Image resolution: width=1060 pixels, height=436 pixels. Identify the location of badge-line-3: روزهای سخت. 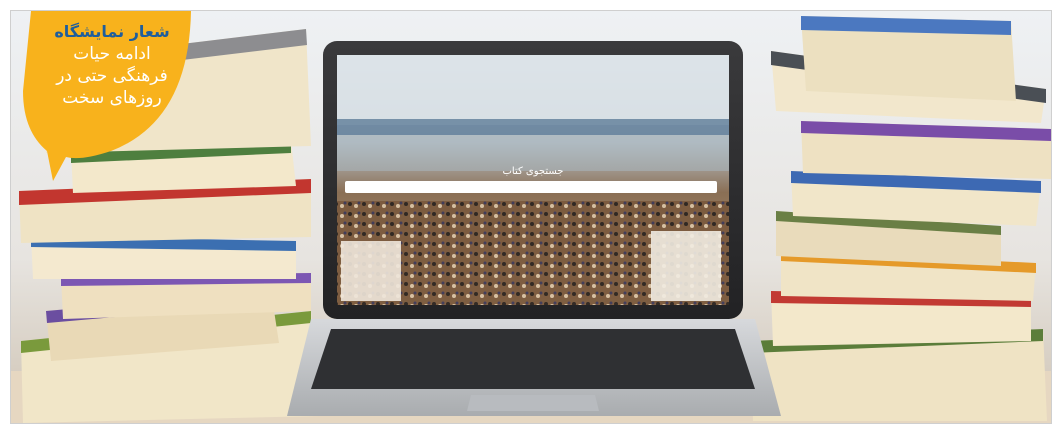
(112, 98).